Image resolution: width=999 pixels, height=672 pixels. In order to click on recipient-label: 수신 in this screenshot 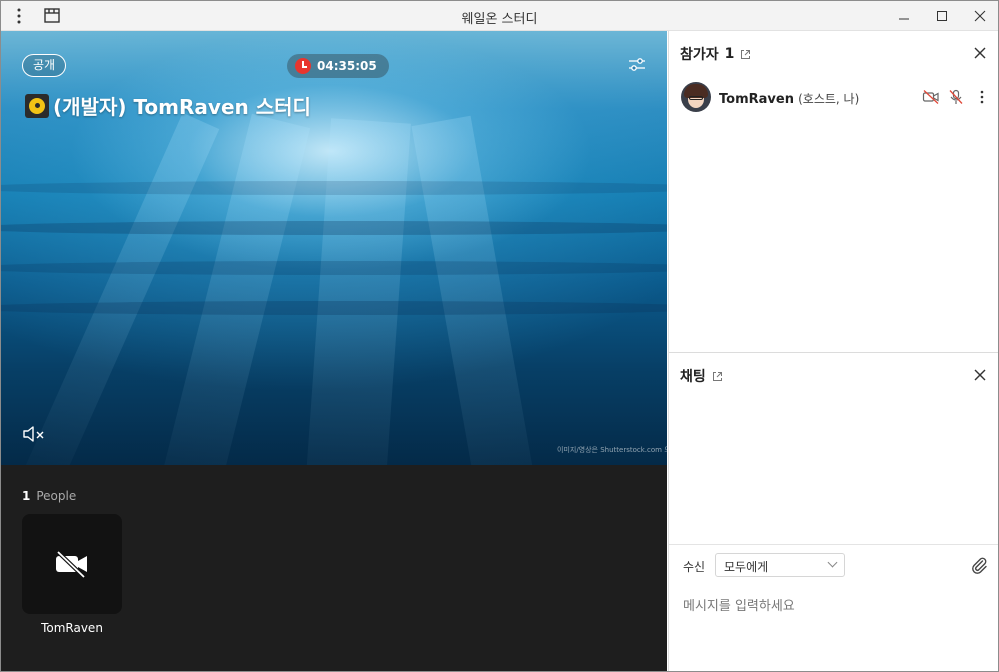, I will do `click(694, 567)`.